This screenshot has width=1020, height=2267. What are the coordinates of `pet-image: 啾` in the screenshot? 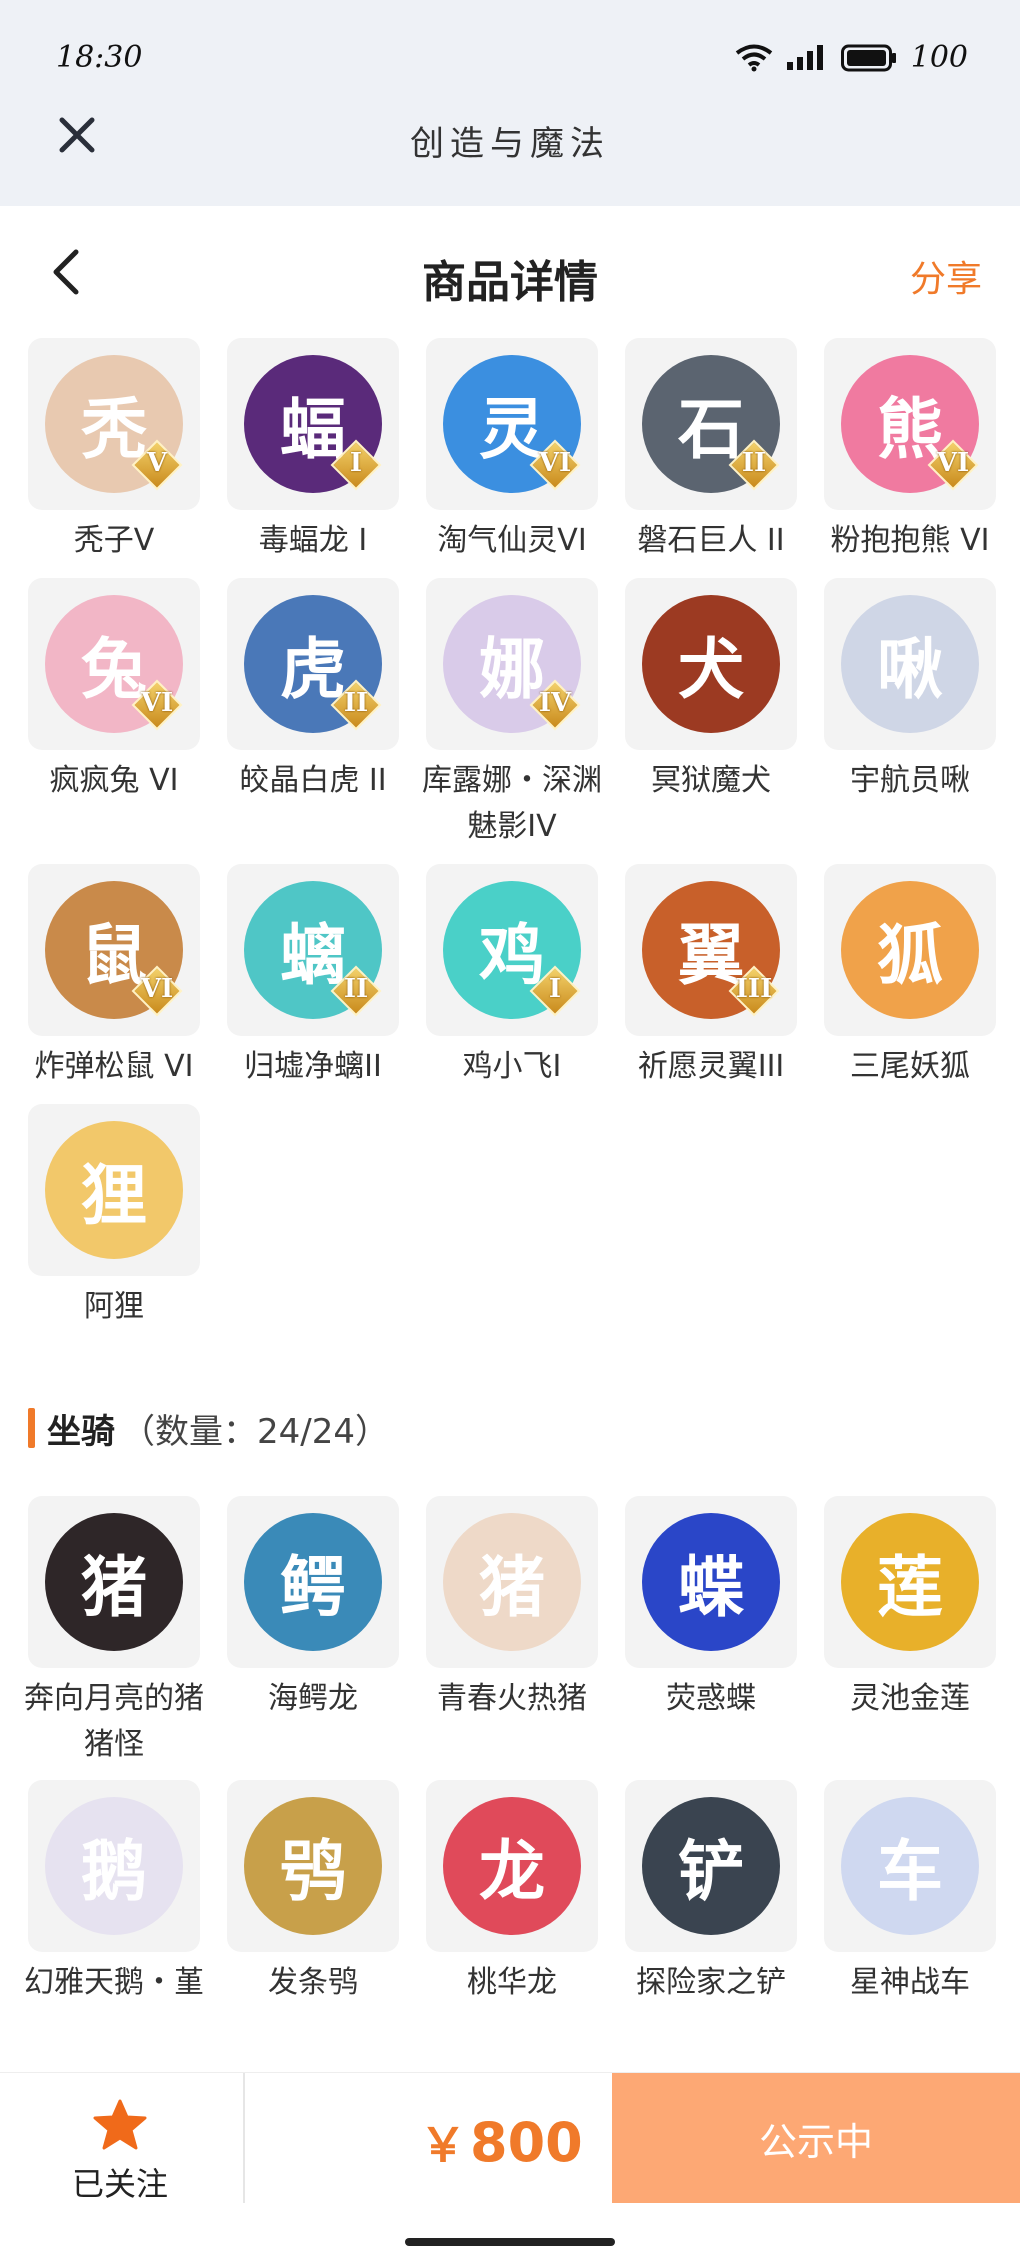 It's located at (910, 664).